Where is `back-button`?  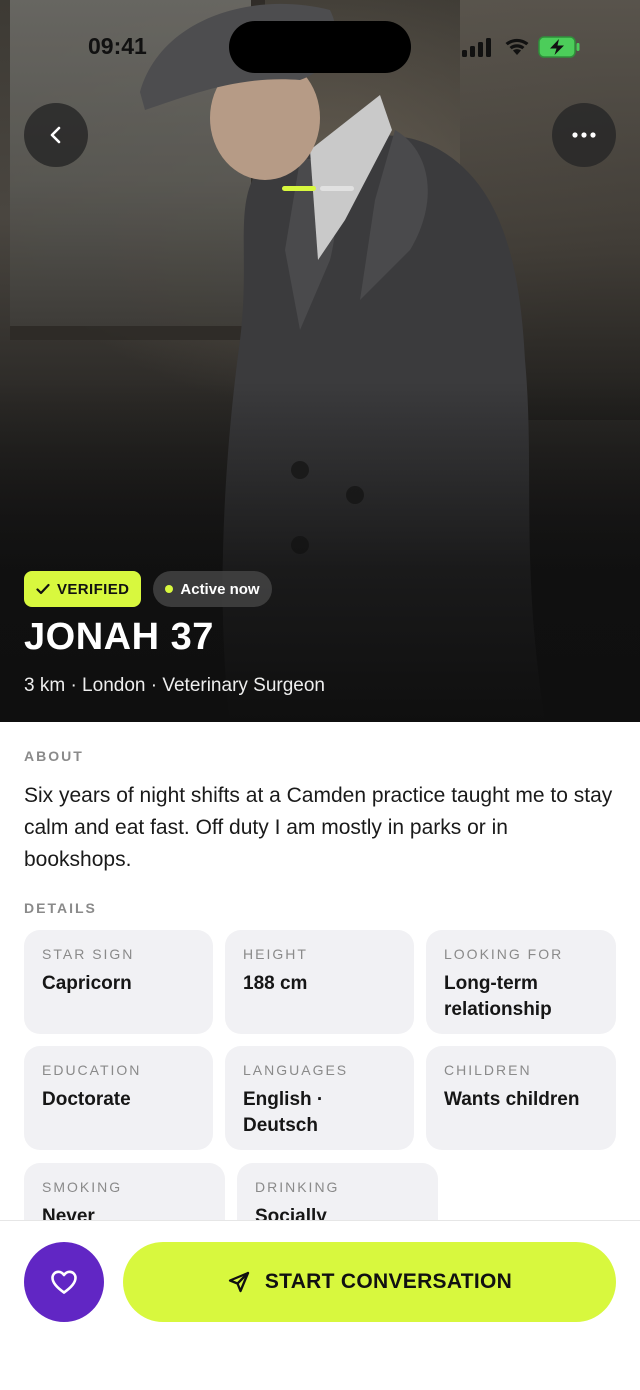
back-button is located at coordinates (56, 135).